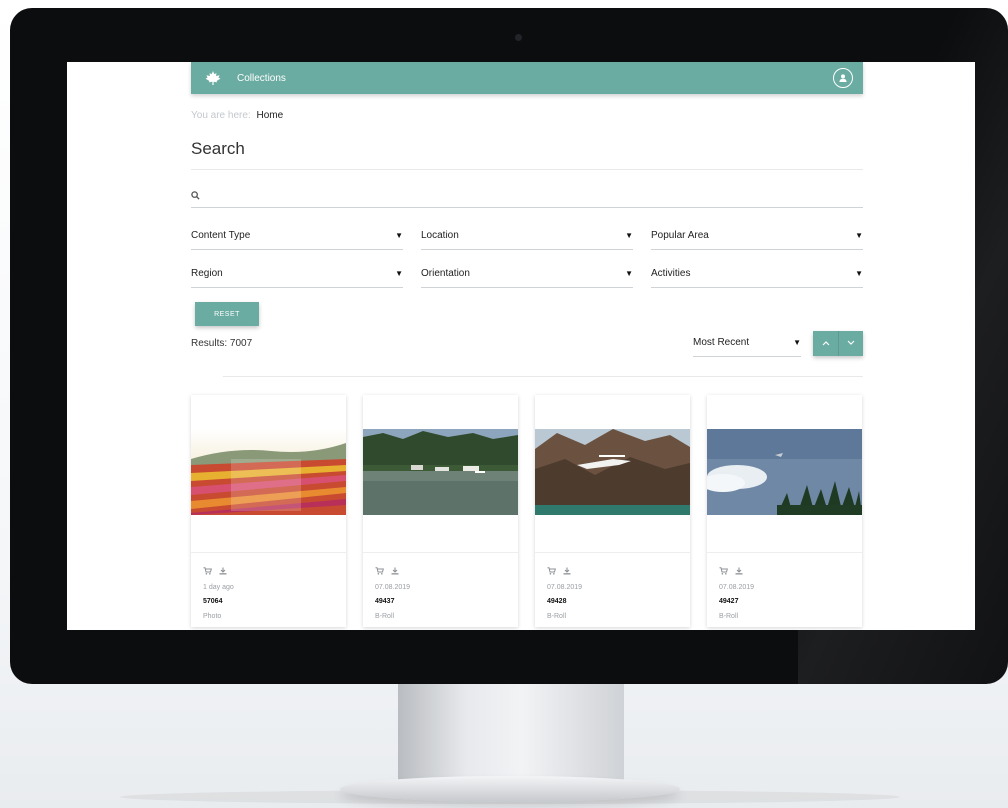 This screenshot has width=1008, height=808. Describe the element at coordinates (680, 235) in the screenshot. I see `filter-label: Popular Area` at that location.